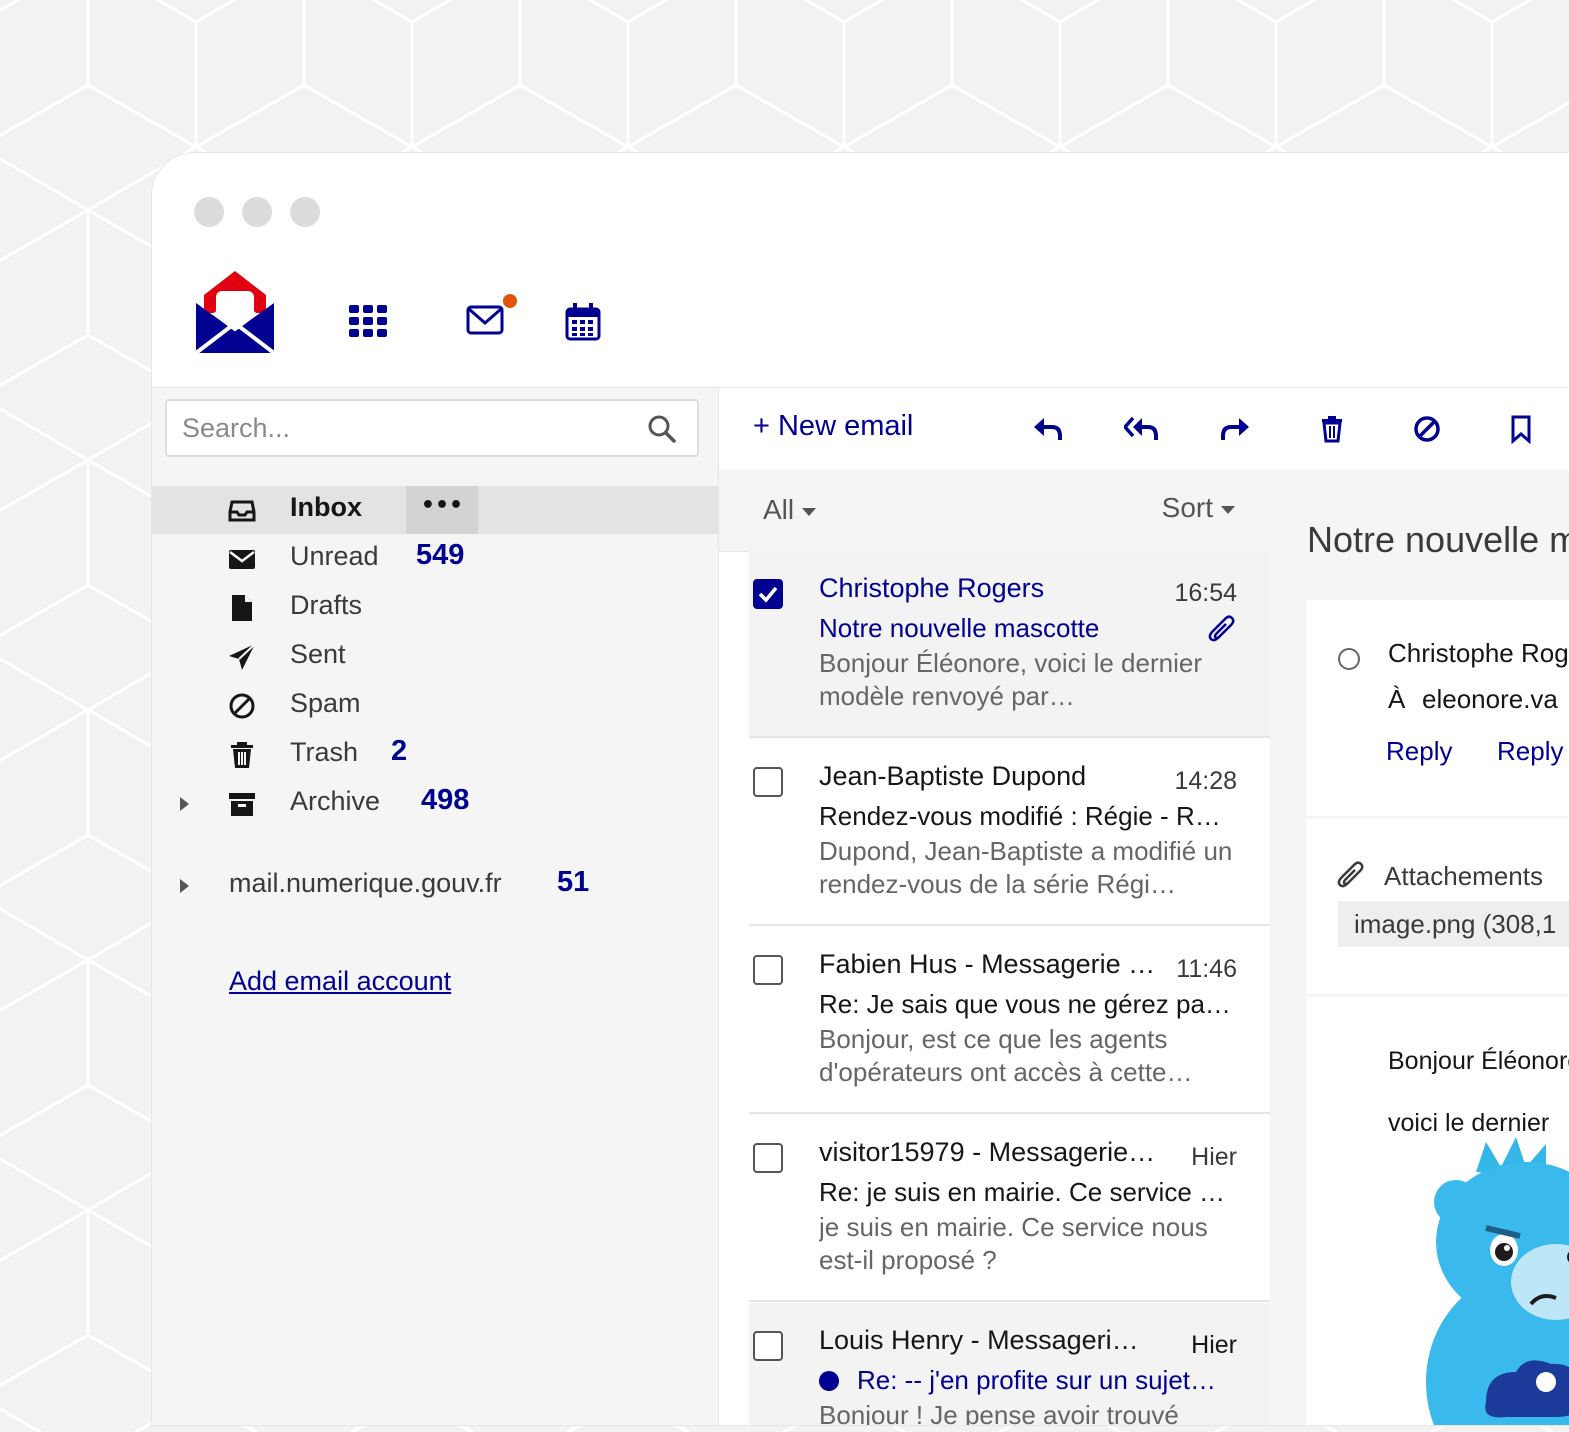 The width and height of the screenshot is (1569, 1432). Describe the element at coordinates (324, 752) in the screenshot. I see `folder-label: Trash` at that location.